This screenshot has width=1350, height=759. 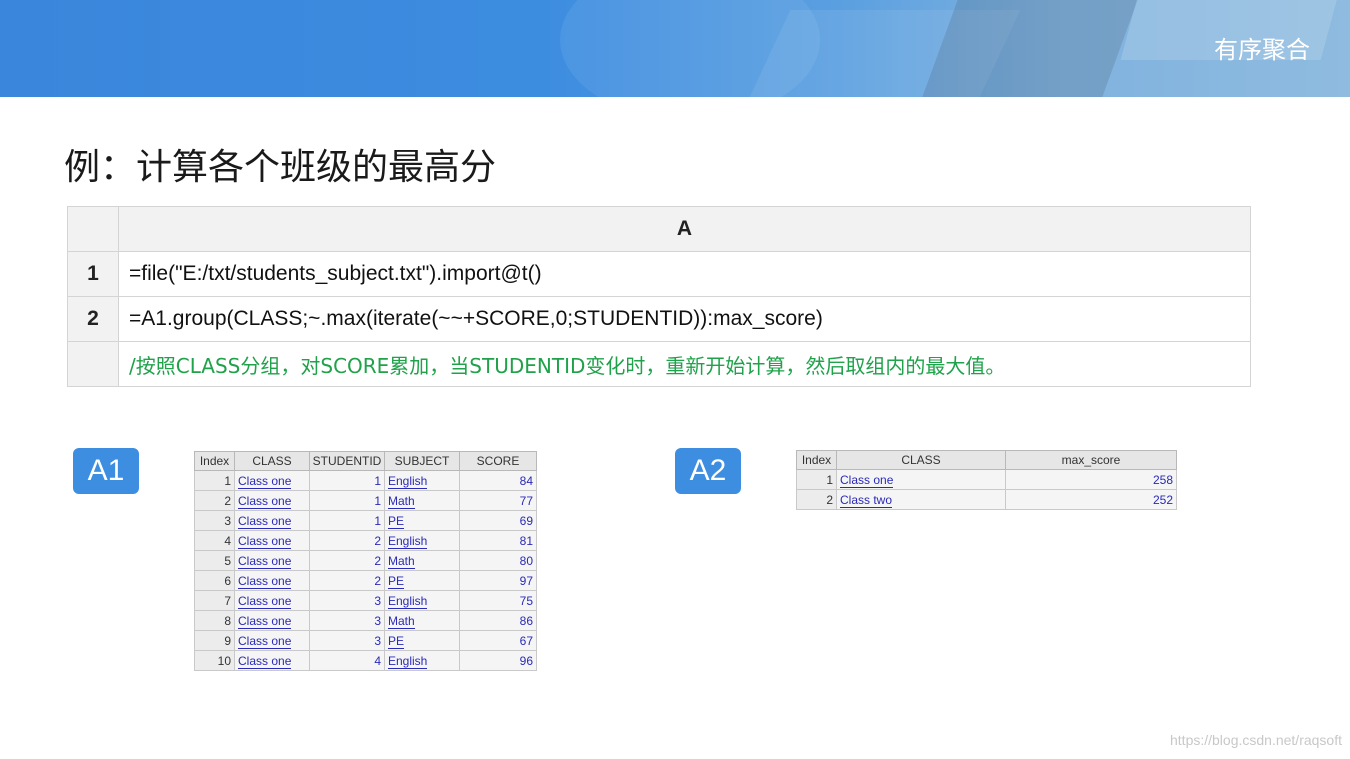 I want to click on column-header: SUBJECT, so click(x=422, y=461).